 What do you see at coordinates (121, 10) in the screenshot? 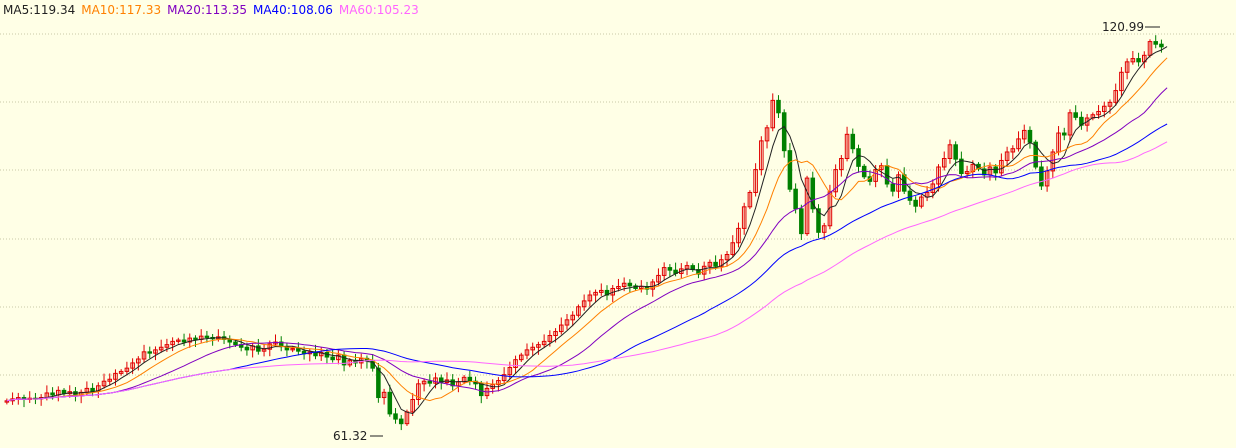
I see `legend-ma10: MA10:117.33` at bounding box center [121, 10].